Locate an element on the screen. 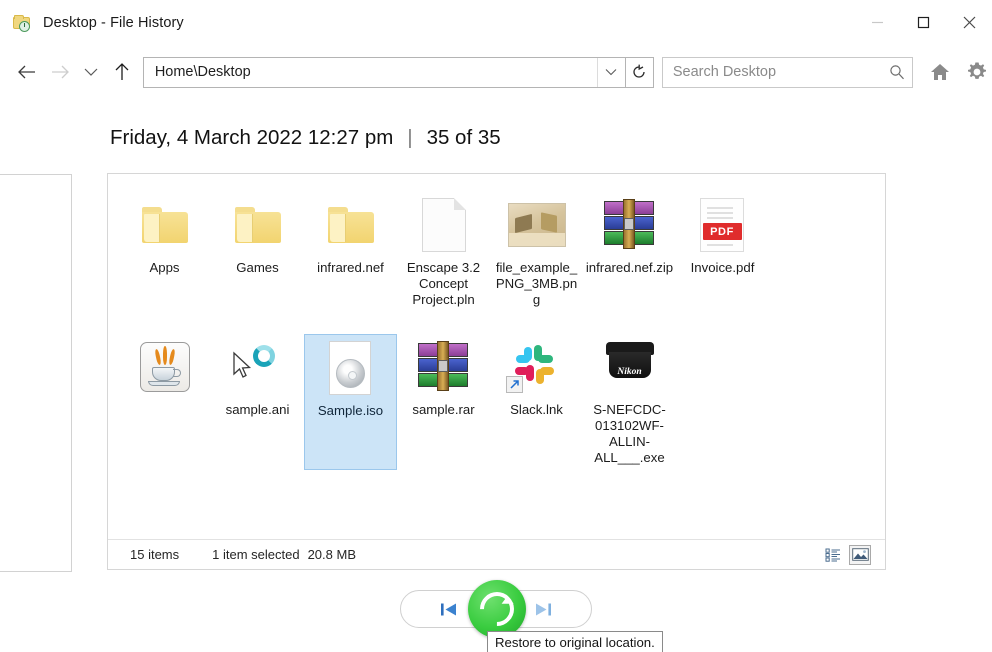 This screenshot has height=652, width=992. list-item-sample-iso: Sample.iso is located at coordinates (350, 402).